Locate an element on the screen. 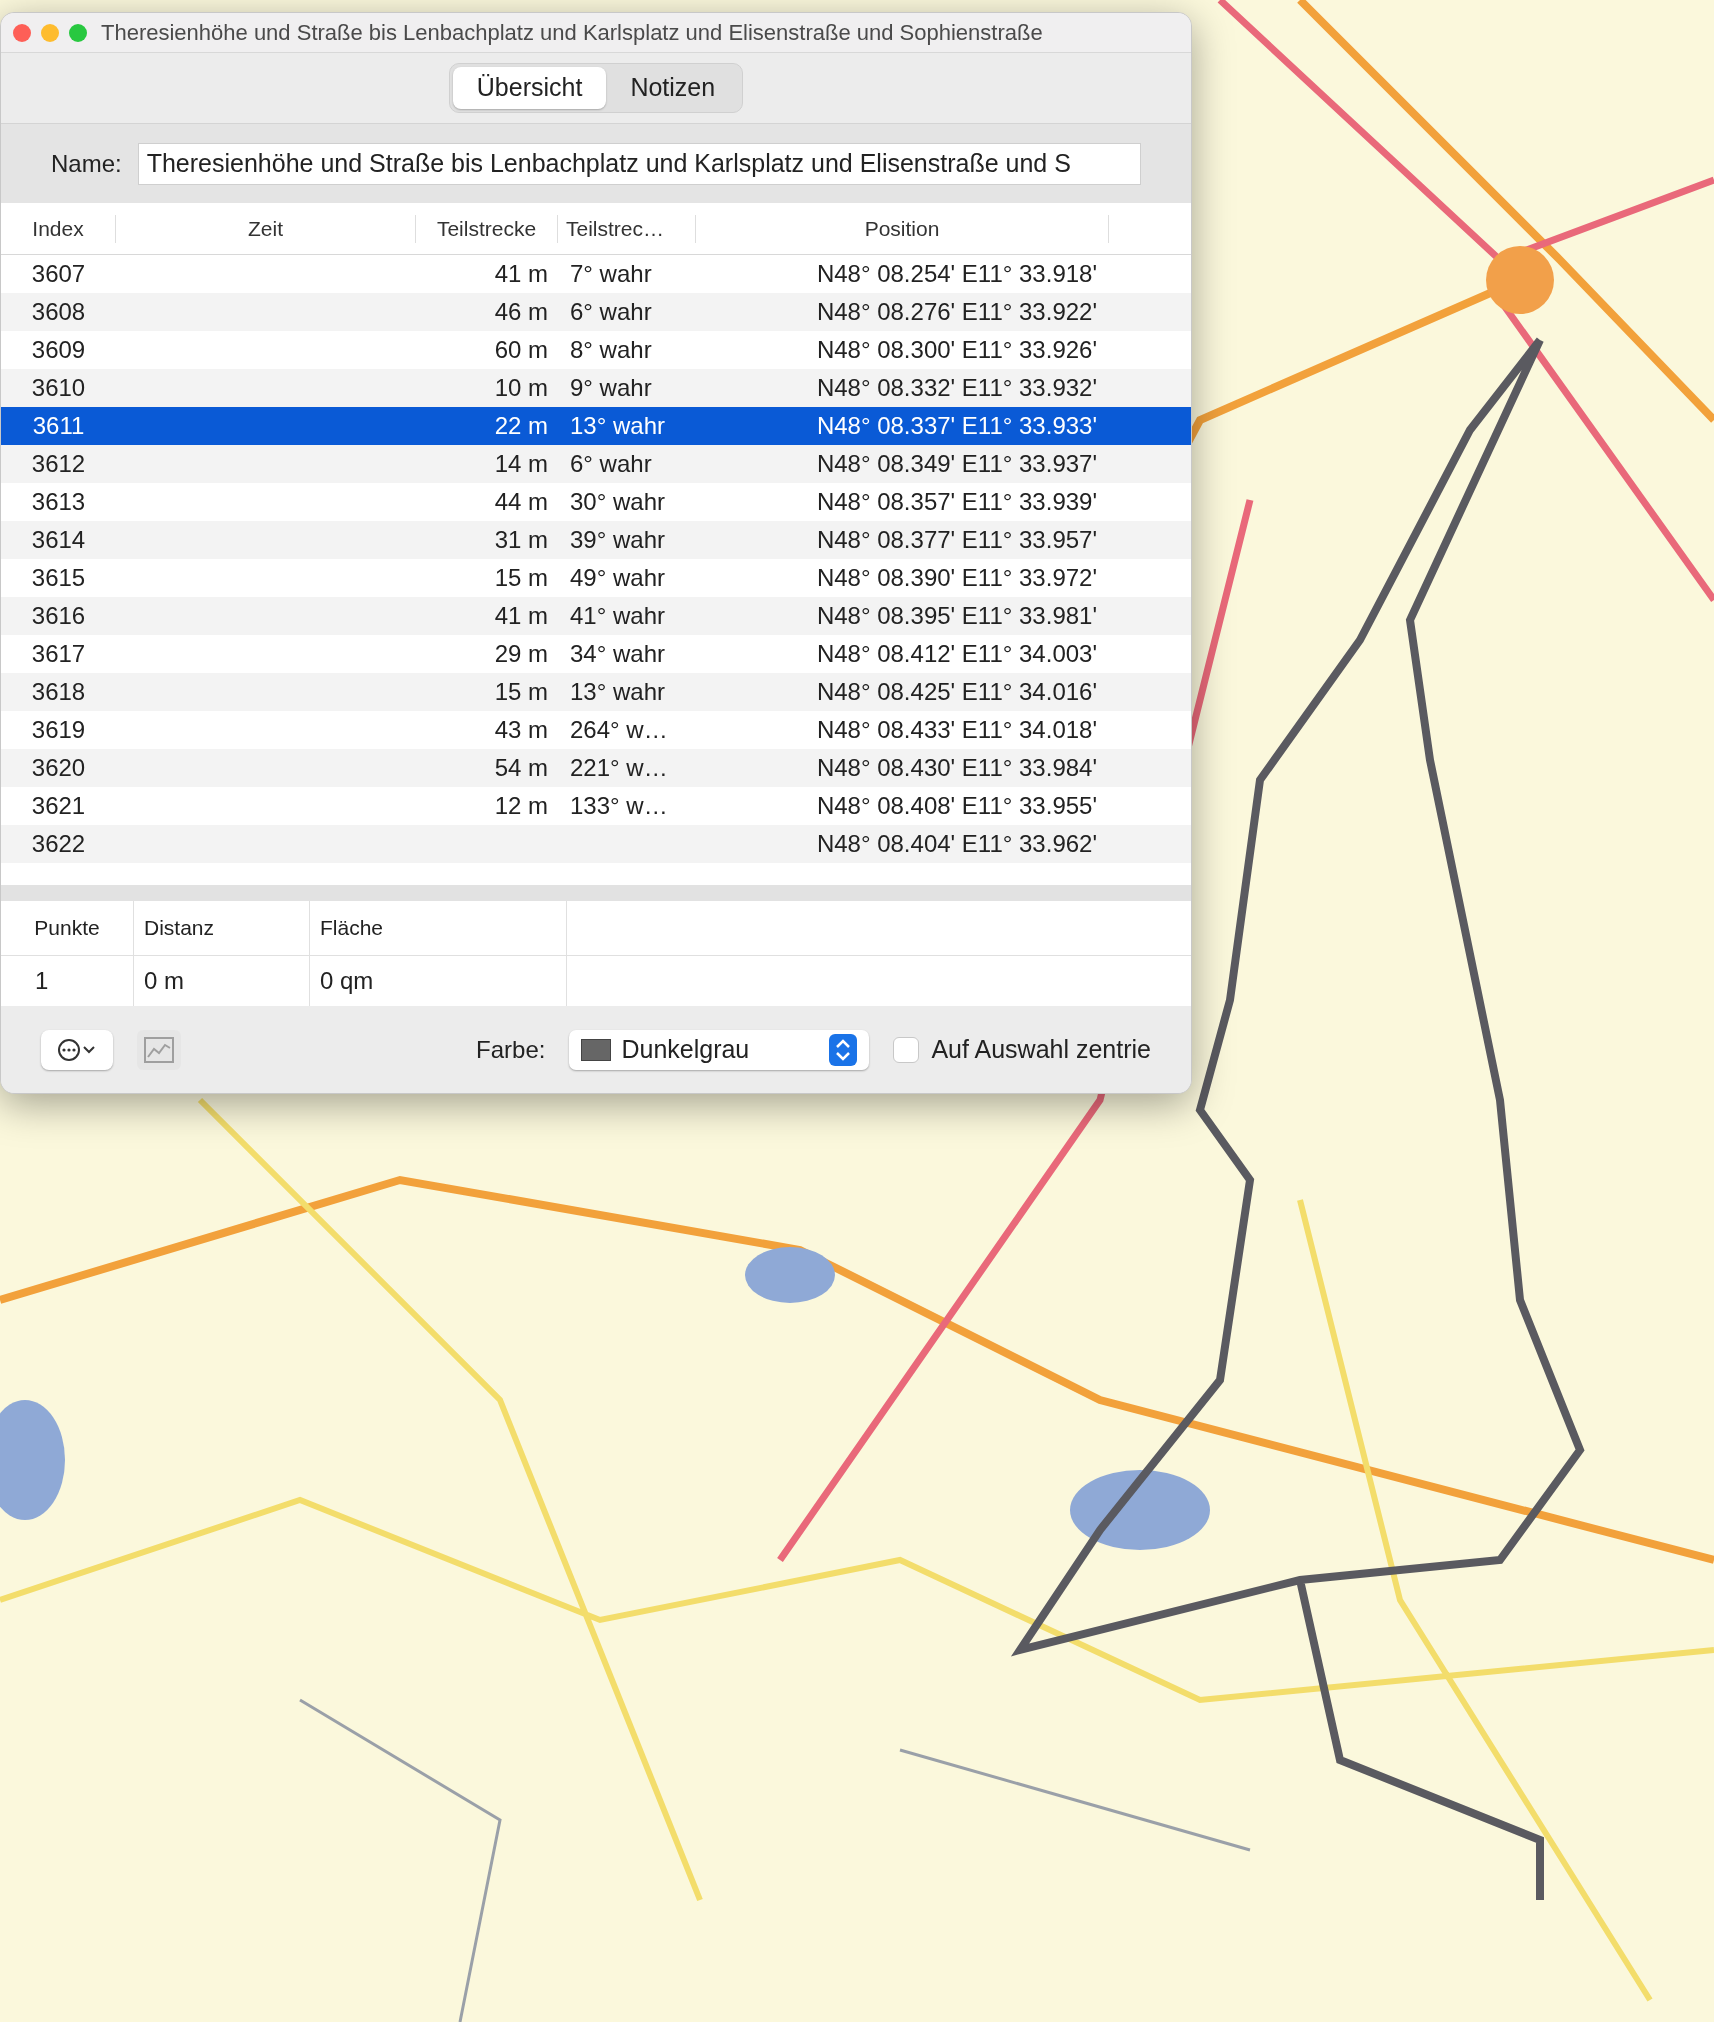  position-cell-text: N48° 08.433' E11° 34.018' is located at coordinates (956, 730).